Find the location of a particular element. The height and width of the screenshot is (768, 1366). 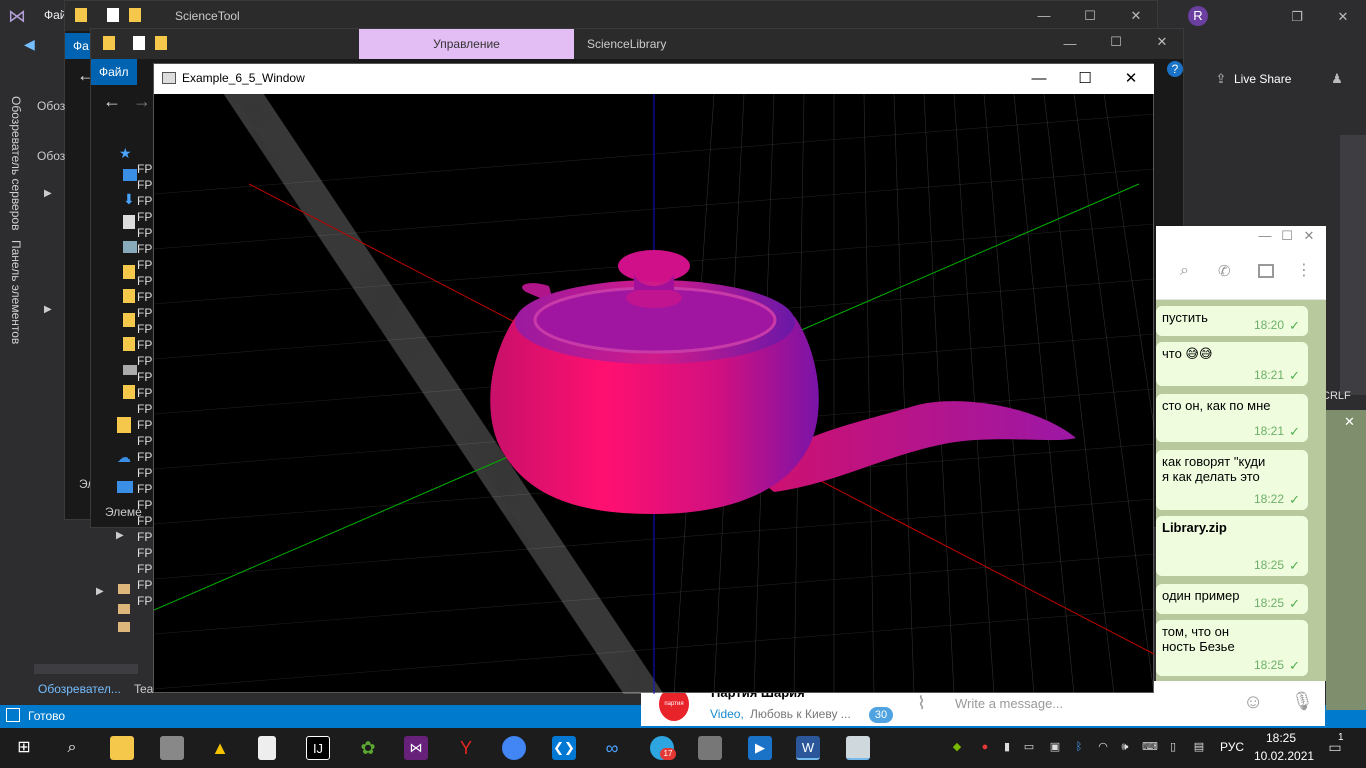

language-indicator: РУС is located at coordinates (1232, 747).